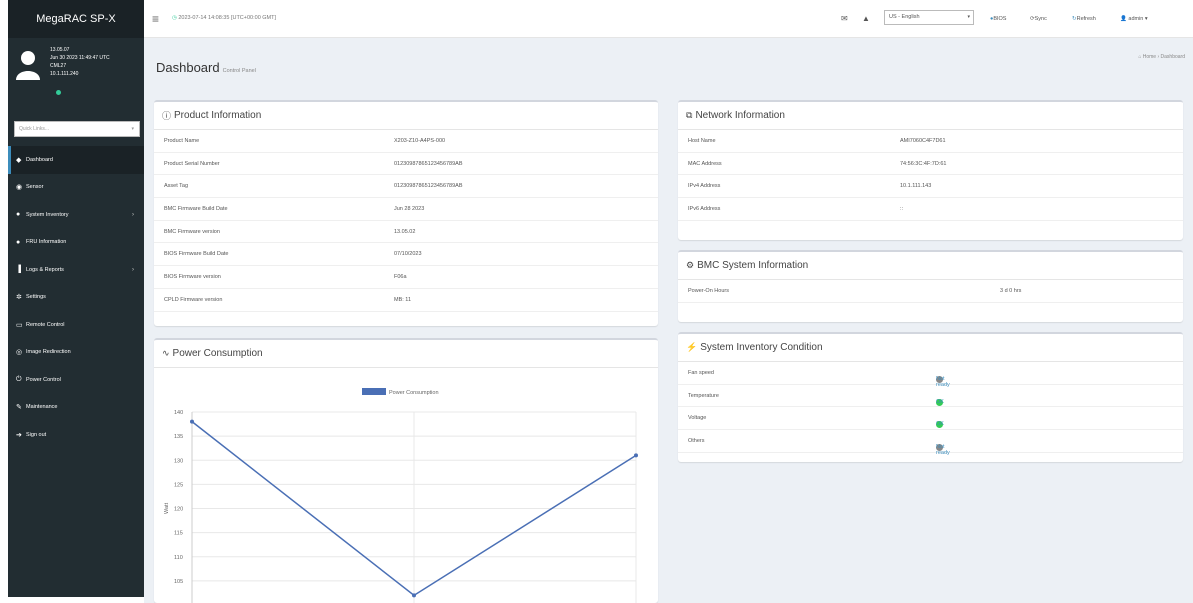  Describe the element at coordinates (227, 18) in the screenshot. I see `datetime-text: 2023-07-14 14:08:35 [UTC+00:00 GMT]` at that location.